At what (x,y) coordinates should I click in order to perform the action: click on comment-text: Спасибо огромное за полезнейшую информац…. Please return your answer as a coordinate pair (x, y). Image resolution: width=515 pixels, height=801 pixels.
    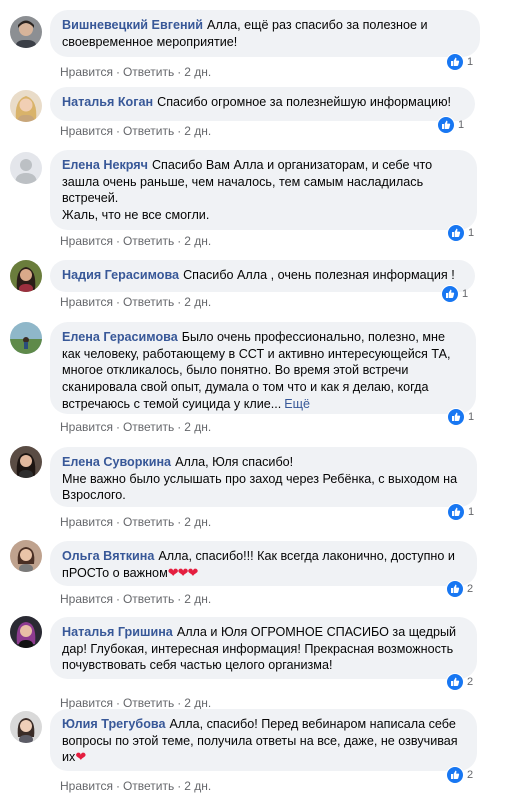
    Looking at the image, I should click on (304, 102).